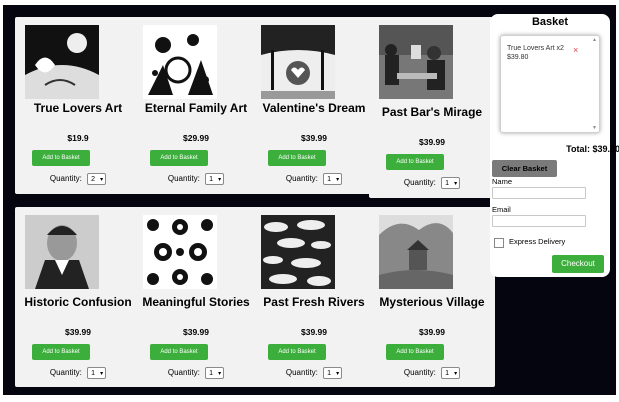 The image size is (619, 402). Describe the element at coordinates (578, 264) in the screenshot. I see `checkout-button: Checkout` at that location.